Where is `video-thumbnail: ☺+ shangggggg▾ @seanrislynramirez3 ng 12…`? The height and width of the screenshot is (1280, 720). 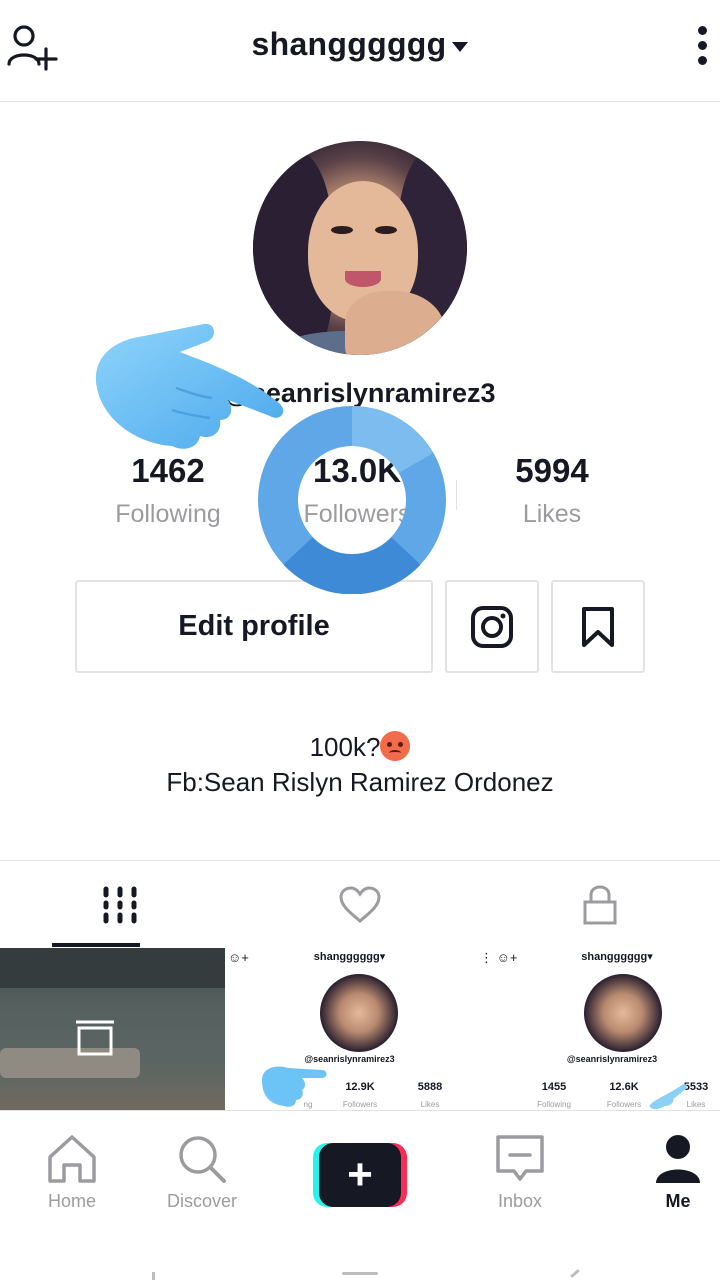 video-thumbnail: ☺+ shangggggg▾ @seanrislynramirez3 ng 12… is located at coordinates (349, 1029).